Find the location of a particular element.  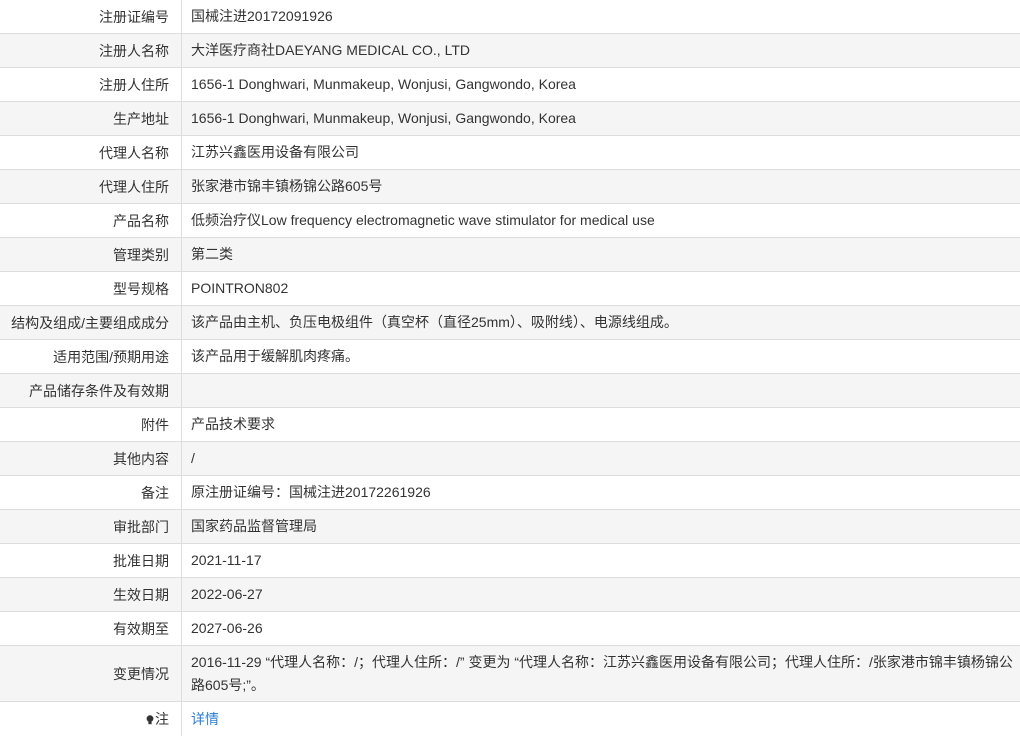

field-label: 管理类别 is located at coordinates (91, 254).